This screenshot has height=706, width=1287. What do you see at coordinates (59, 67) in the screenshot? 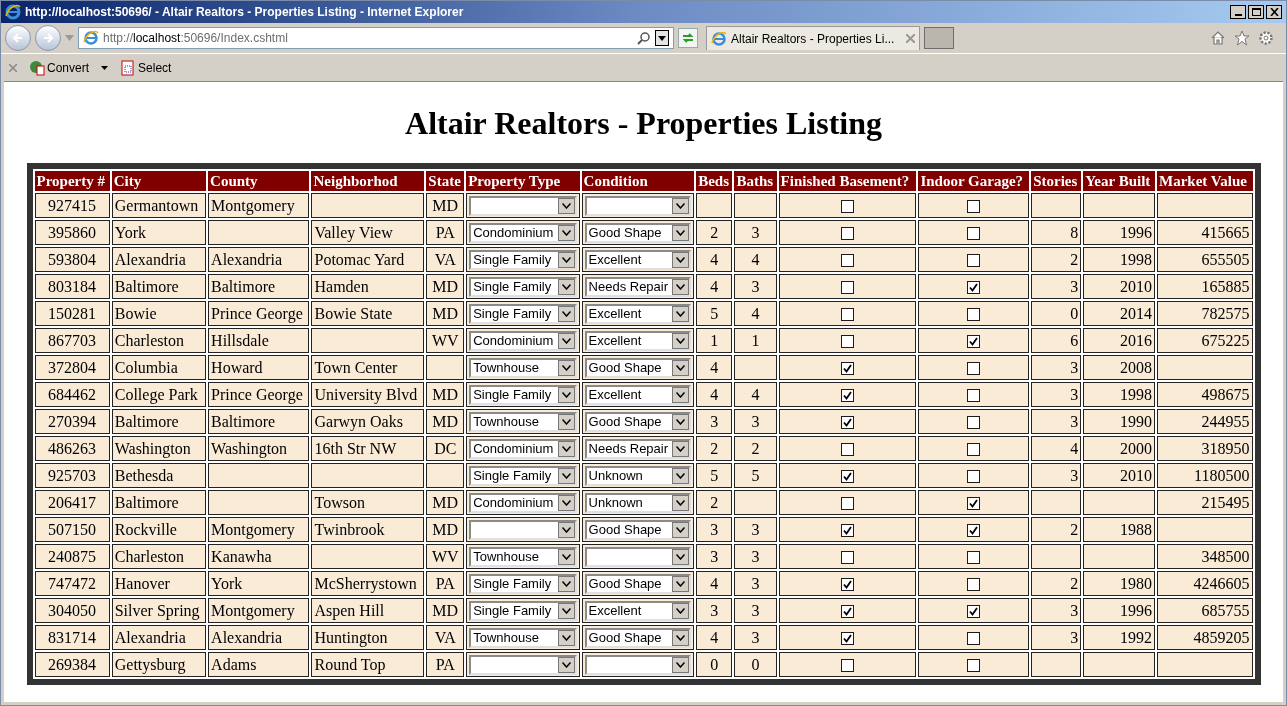
I see `toolbar-button: Convert` at bounding box center [59, 67].